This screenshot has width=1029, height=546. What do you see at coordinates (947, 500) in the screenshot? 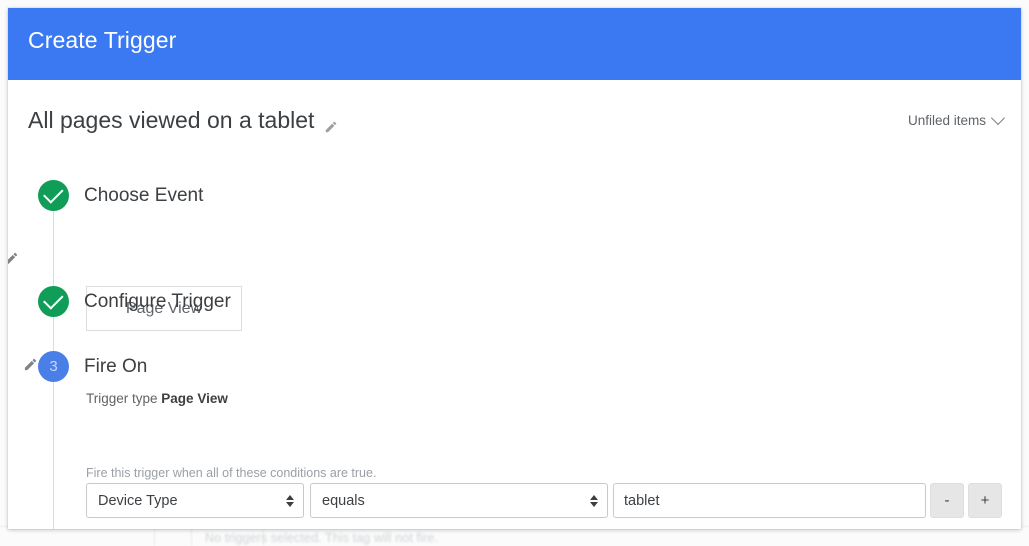
I see `remove-condition-button: -` at bounding box center [947, 500].